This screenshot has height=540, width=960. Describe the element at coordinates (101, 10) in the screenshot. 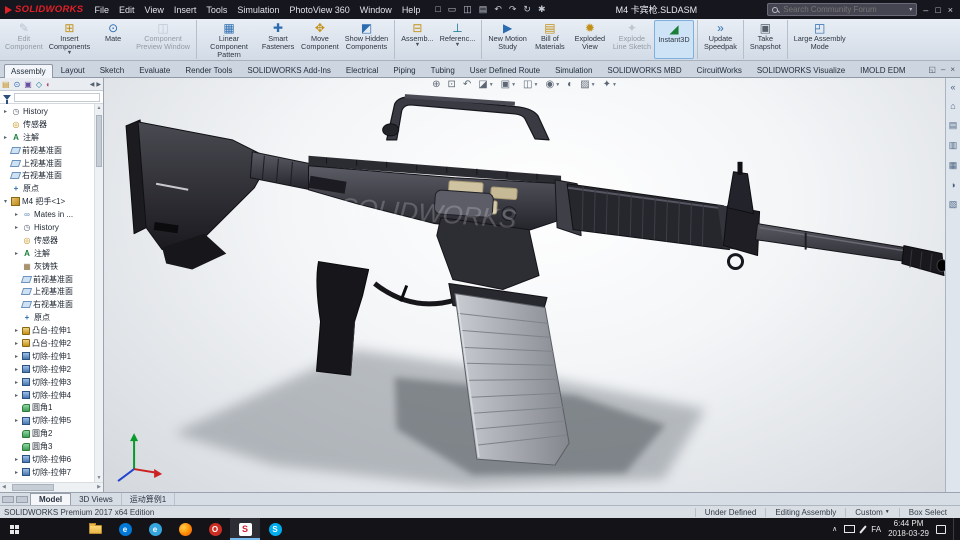

I see `menu-file: File` at that location.